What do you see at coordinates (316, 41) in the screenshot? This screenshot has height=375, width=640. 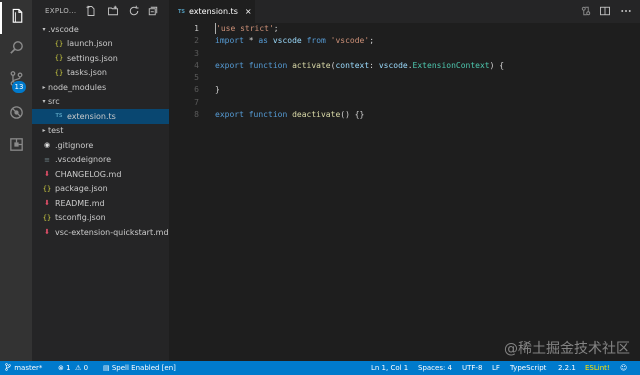 I see `code-token: from` at bounding box center [316, 41].